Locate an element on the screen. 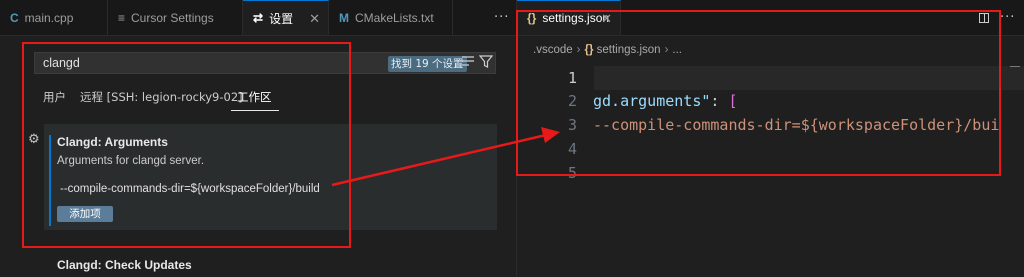 The width and height of the screenshot is (1024, 277). close-icon: ✕ is located at coordinates (314, 19).